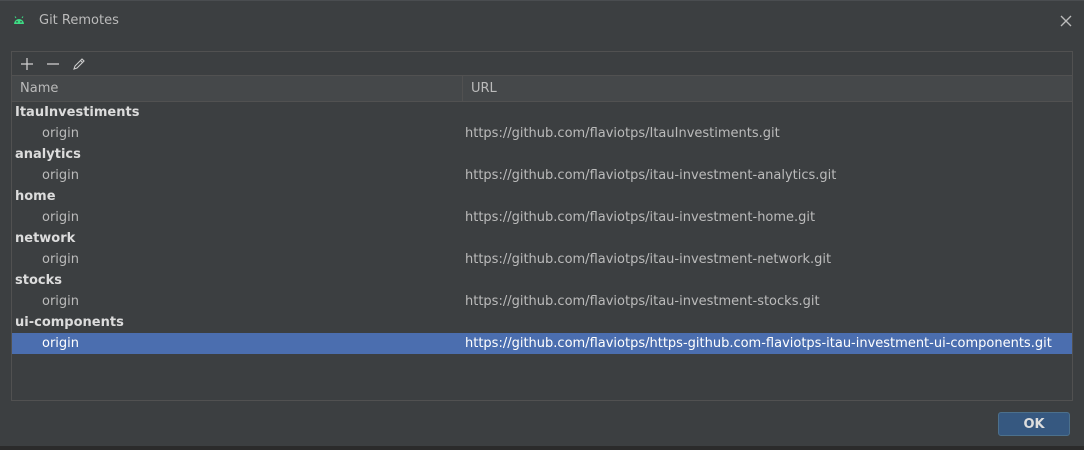  What do you see at coordinates (542, 322) in the screenshot?
I see `table-row-group: ui-components` at bounding box center [542, 322].